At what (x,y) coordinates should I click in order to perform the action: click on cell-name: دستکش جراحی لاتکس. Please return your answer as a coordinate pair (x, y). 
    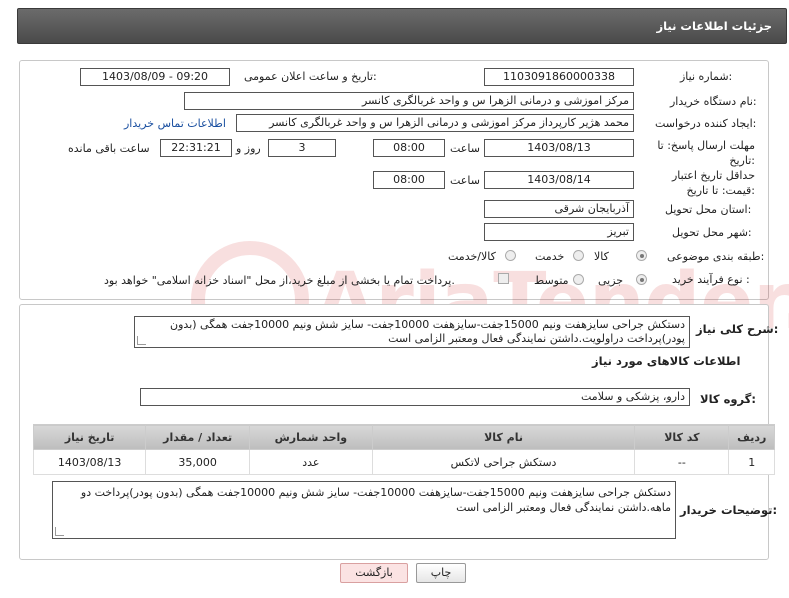
    Looking at the image, I should click on (503, 462).